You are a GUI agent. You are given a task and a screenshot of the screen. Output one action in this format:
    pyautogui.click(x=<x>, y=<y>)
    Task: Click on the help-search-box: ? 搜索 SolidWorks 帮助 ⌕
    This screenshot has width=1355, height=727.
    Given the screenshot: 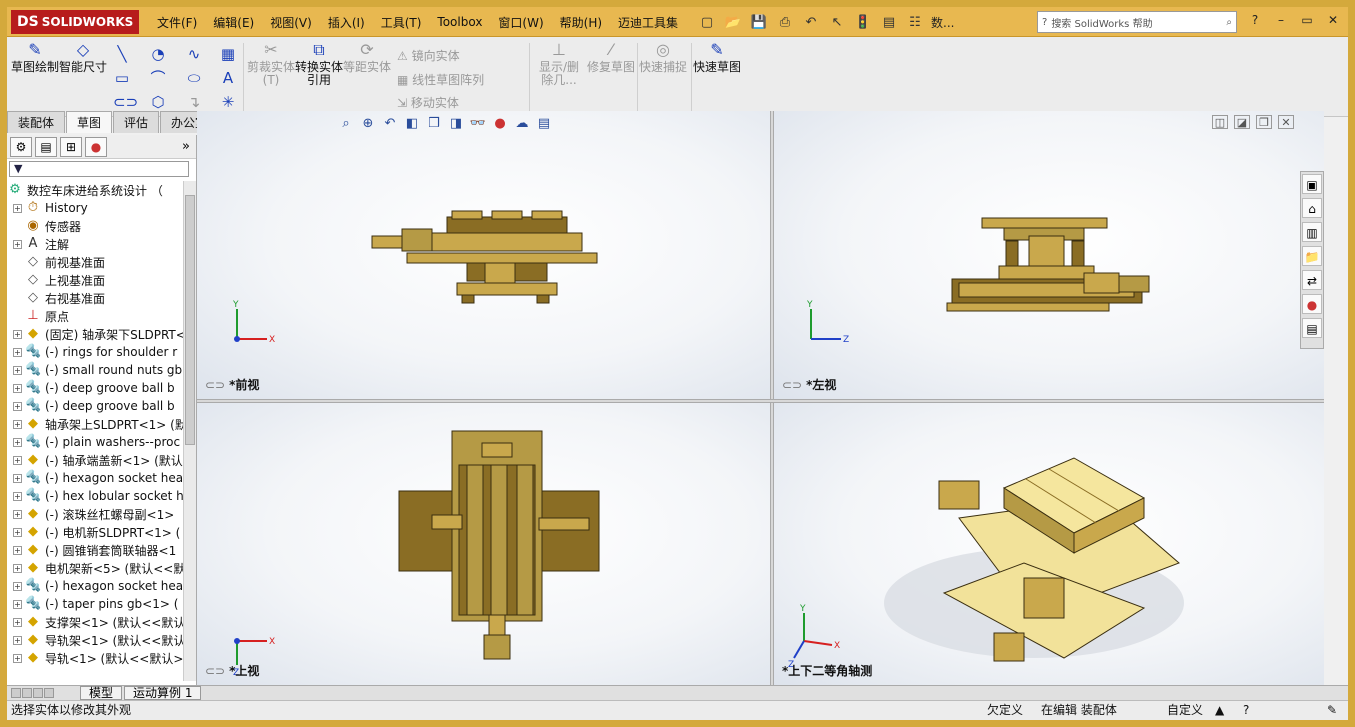 What is the action you would take?
    pyautogui.click(x=1137, y=22)
    